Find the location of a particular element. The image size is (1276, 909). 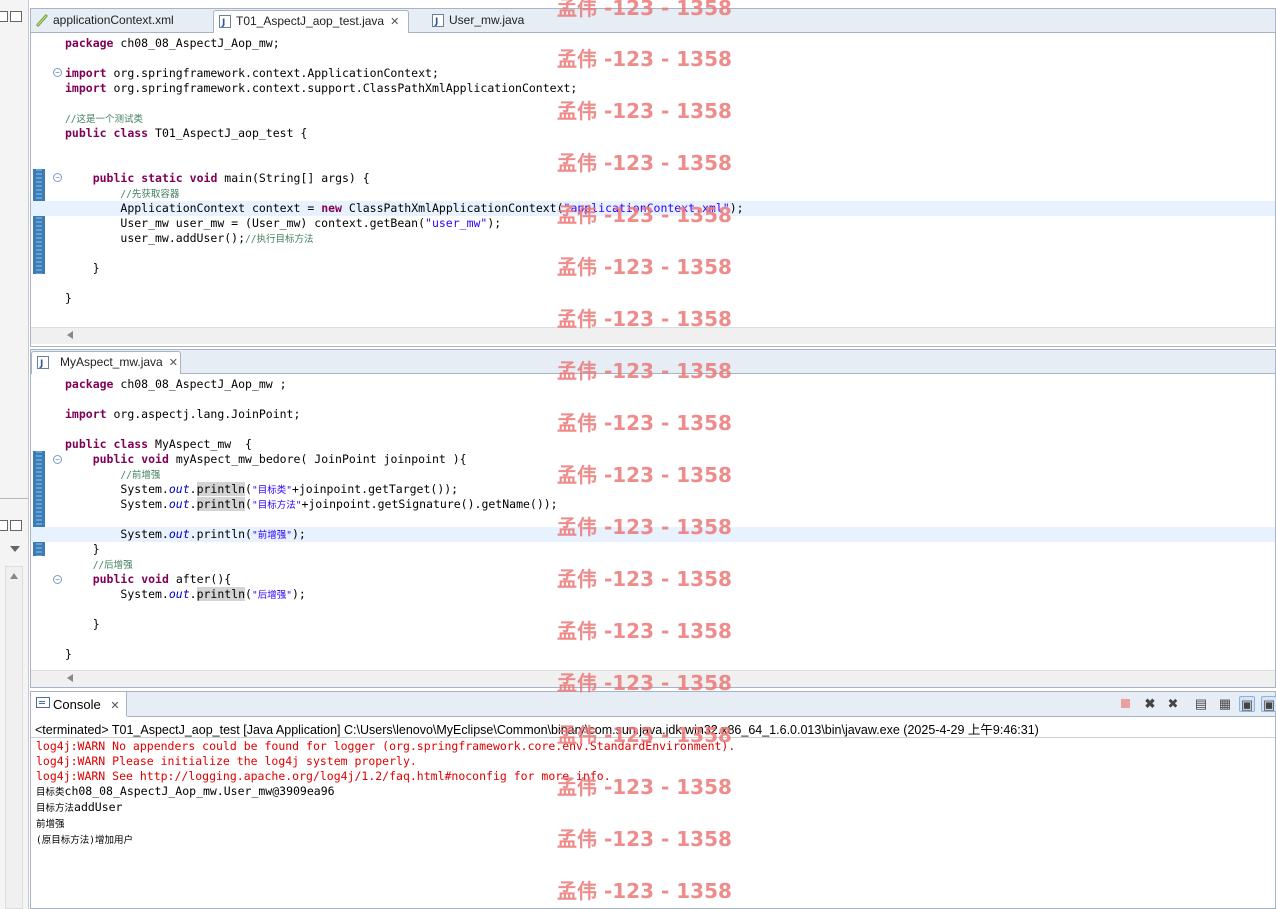

code-line: package ch08_08_AspectJ_Aop_mw; is located at coordinates (172, 43).